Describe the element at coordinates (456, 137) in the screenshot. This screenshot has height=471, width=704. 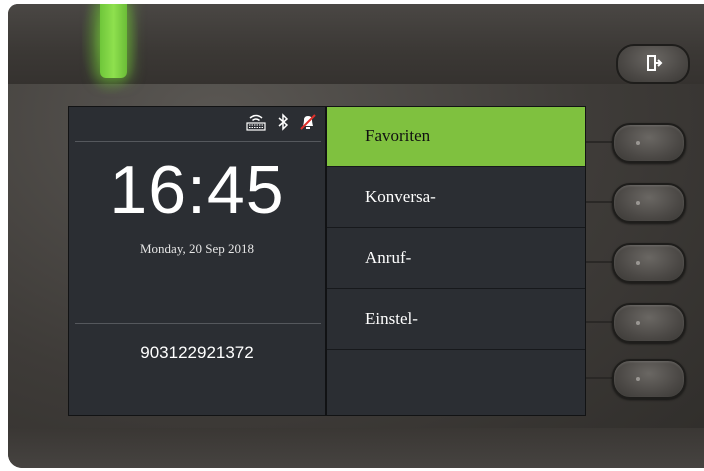
I see `menu-item-favorites: Favoriten` at that location.